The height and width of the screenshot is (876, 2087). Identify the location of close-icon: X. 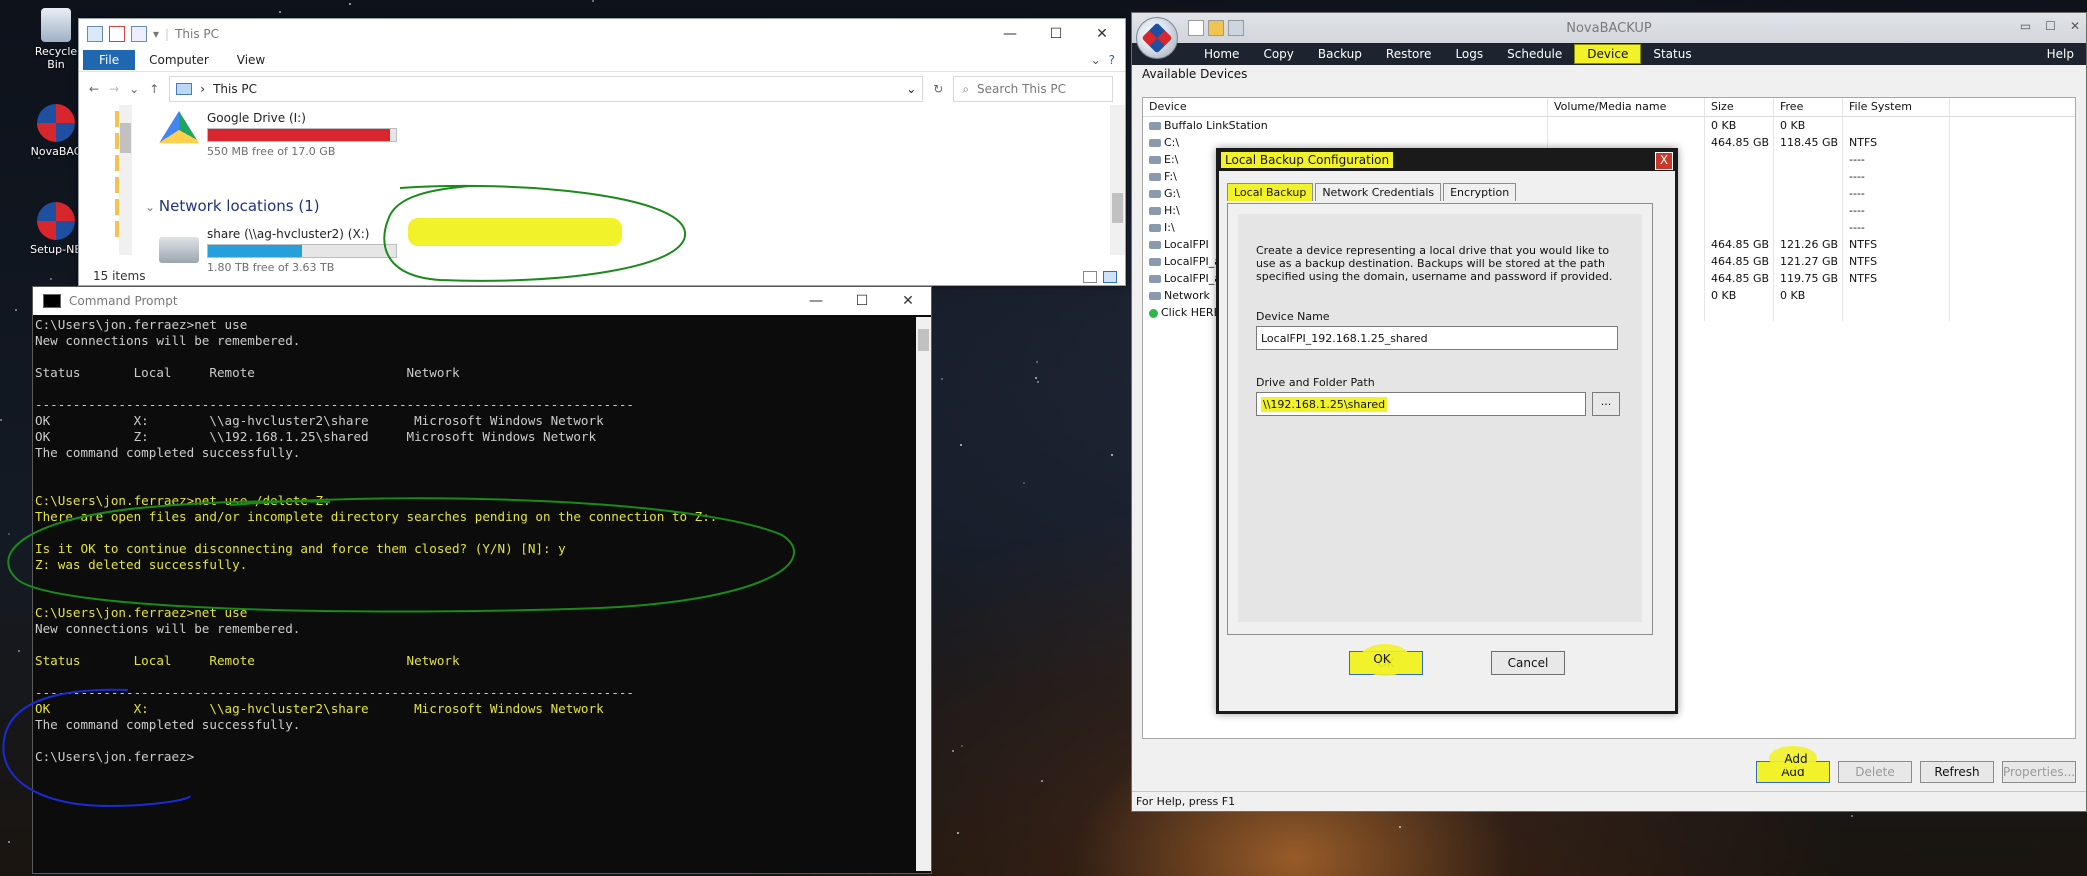
(1664, 161).